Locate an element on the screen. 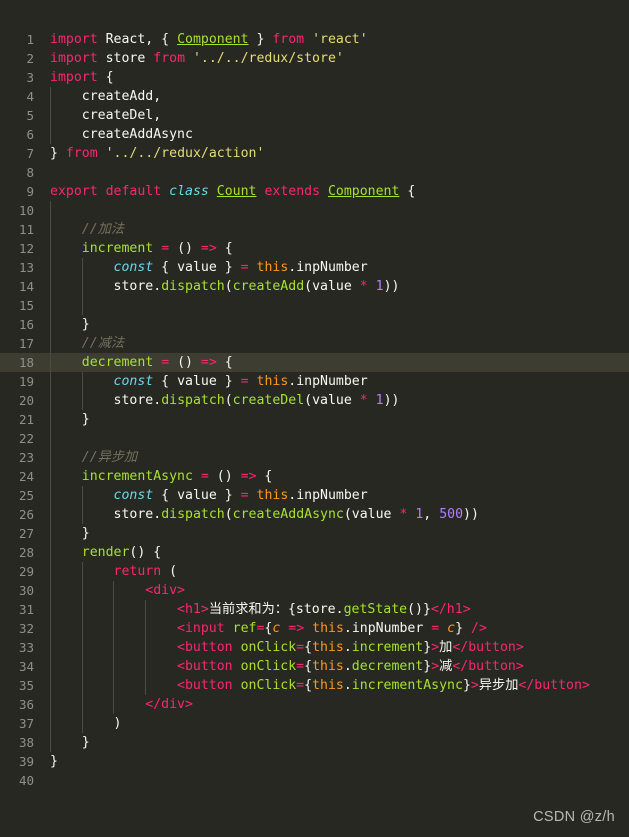 This screenshot has height=837, width=629. csdn-watermark: CSDN @z/h is located at coordinates (574, 817).